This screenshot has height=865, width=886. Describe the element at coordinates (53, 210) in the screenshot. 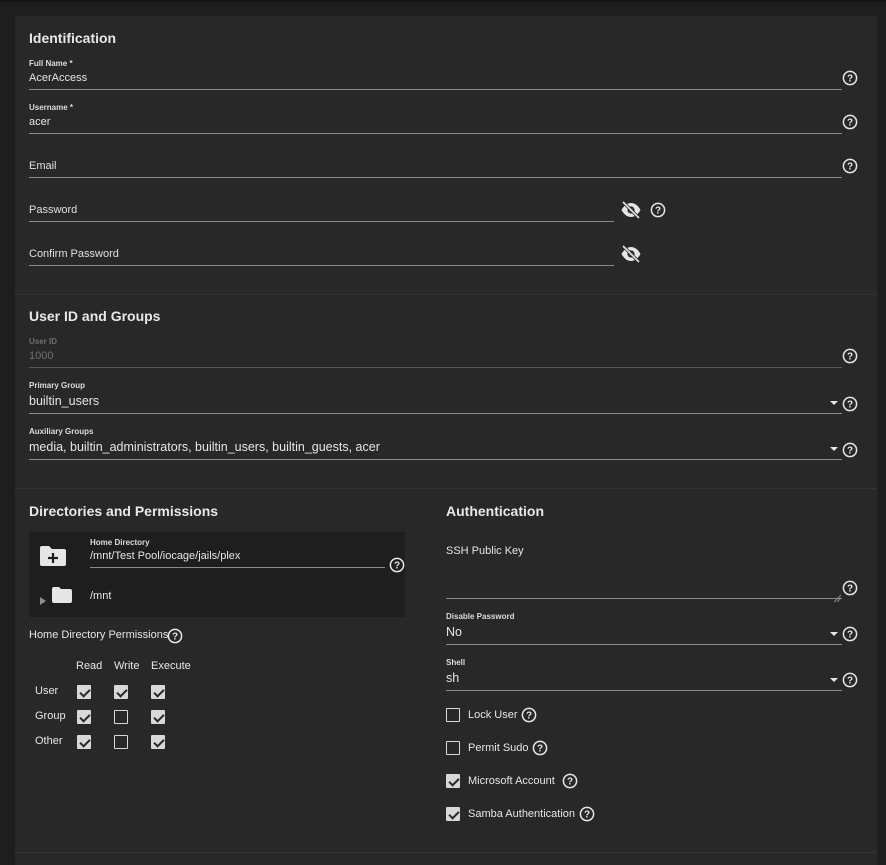

I see `password-input: Password` at that location.